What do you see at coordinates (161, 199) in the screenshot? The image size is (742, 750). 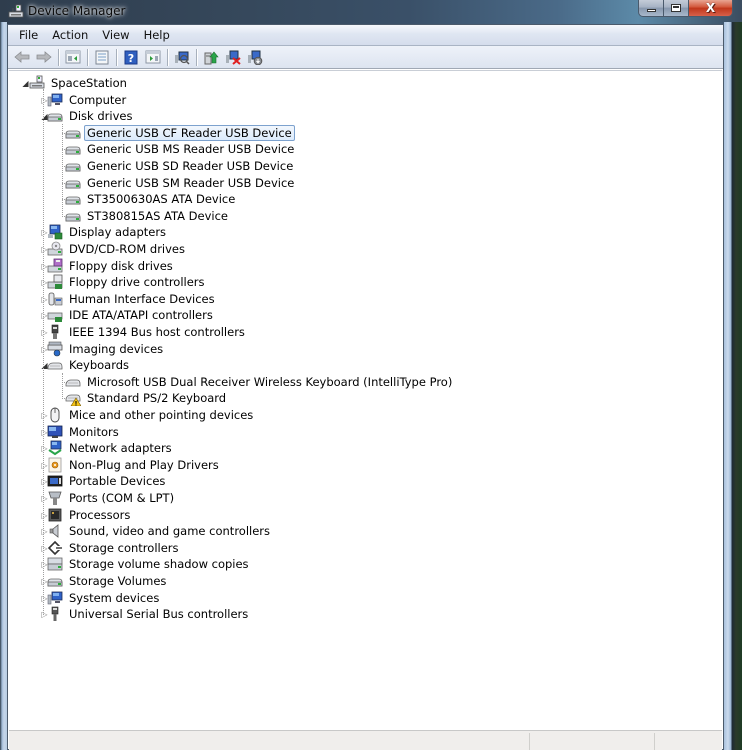 I see `node-label: ST3500630AS ATA Device` at bounding box center [161, 199].